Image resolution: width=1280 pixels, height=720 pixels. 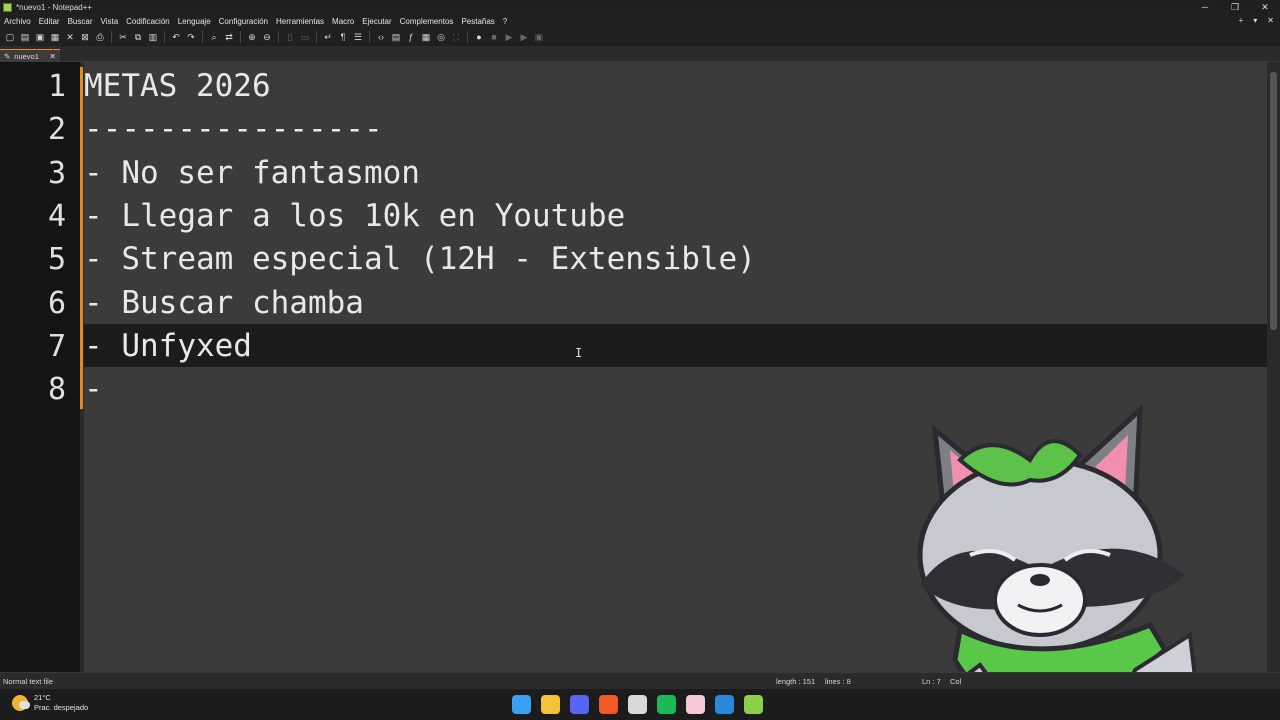 What do you see at coordinates (521, 704) in the screenshot?
I see `windows-start-icon` at bounding box center [521, 704].